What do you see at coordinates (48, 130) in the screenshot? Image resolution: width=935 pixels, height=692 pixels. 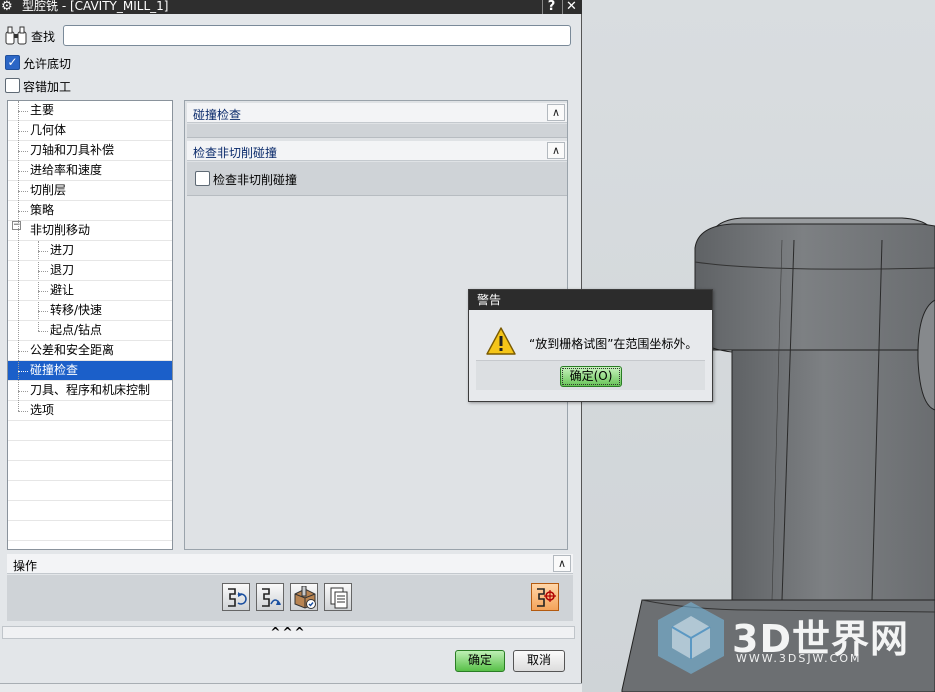 I see `tree-item-label: 几何体` at bounding box center [48, 130].